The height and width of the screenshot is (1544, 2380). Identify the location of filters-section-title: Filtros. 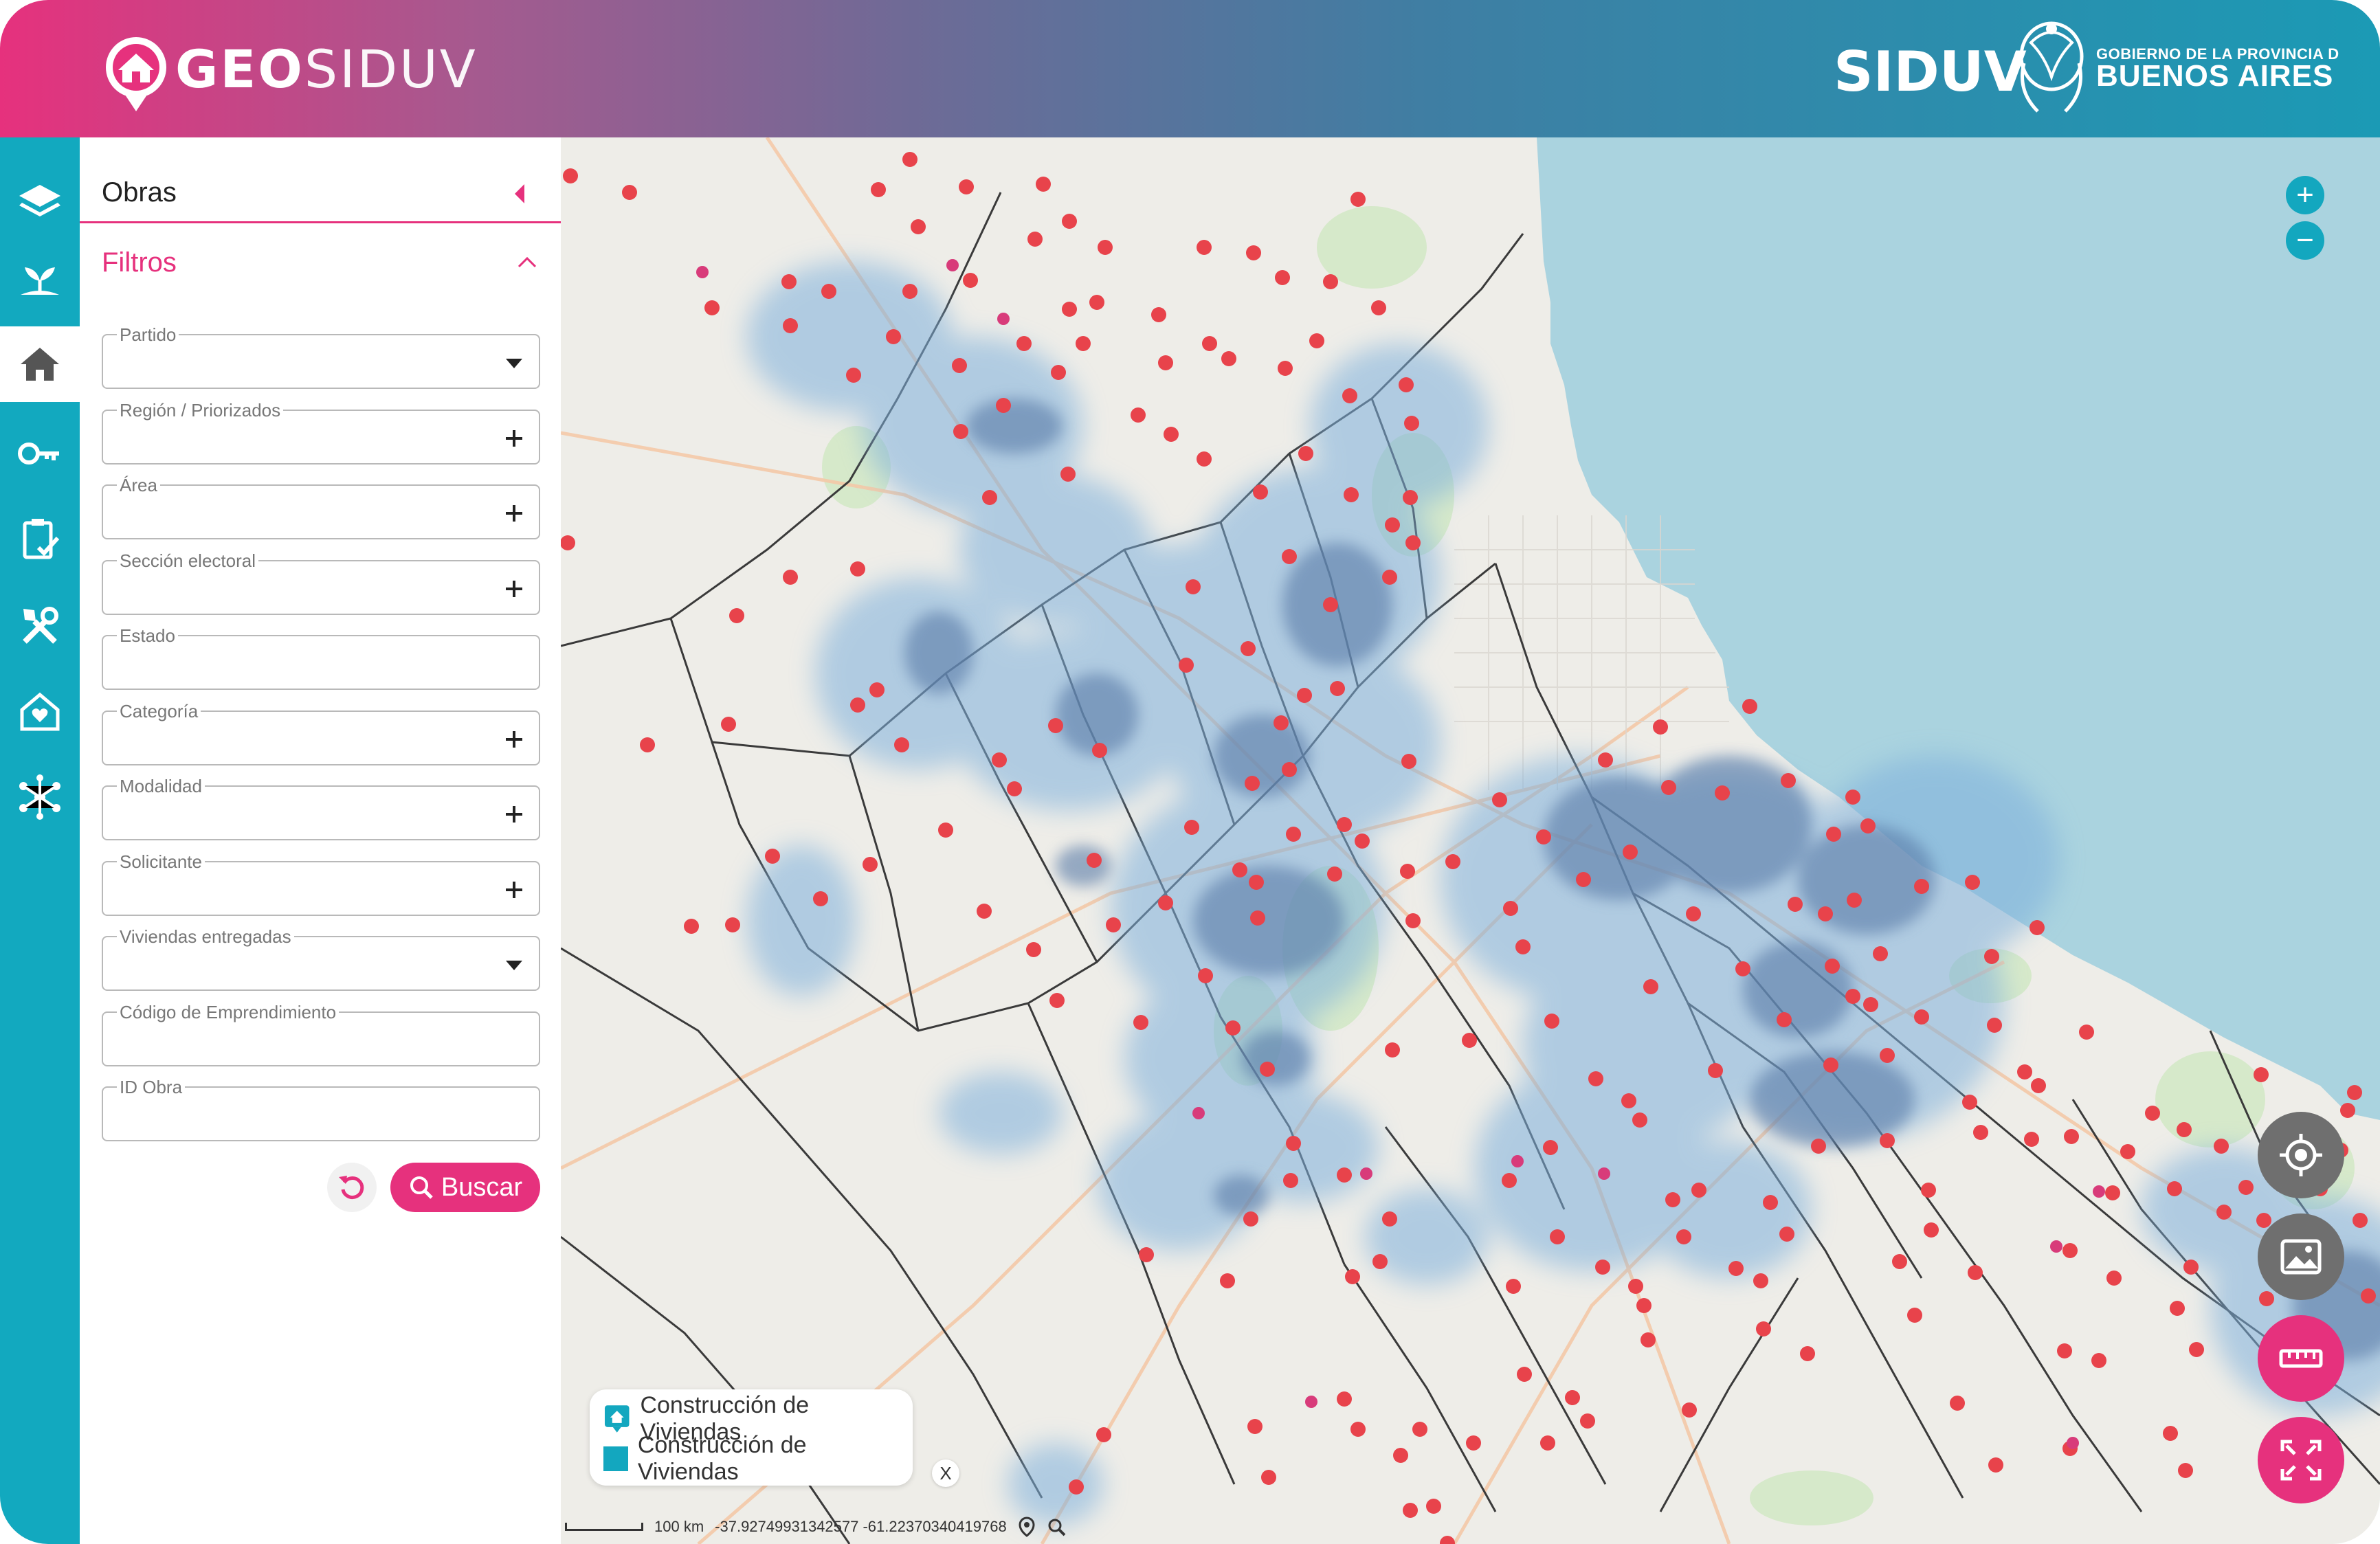
(139, 262).